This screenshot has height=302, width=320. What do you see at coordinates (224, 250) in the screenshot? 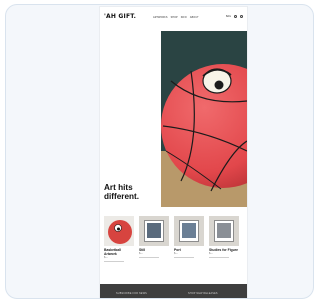
I see `product-name: Studies for Figure` at bounding box center [224, 250].